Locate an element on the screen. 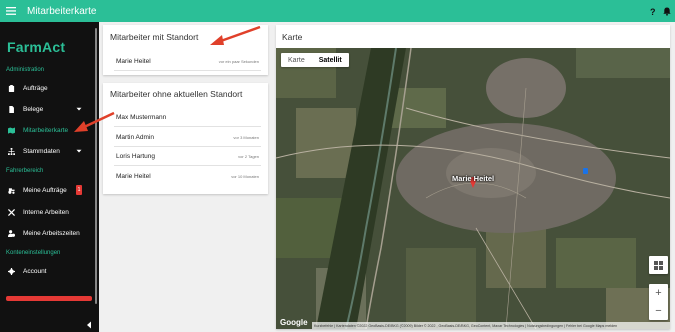 This screenshot has height=332, width=675. list-item: Marie Heitel vor 10 Monaten is located at coordinates (187, 176).